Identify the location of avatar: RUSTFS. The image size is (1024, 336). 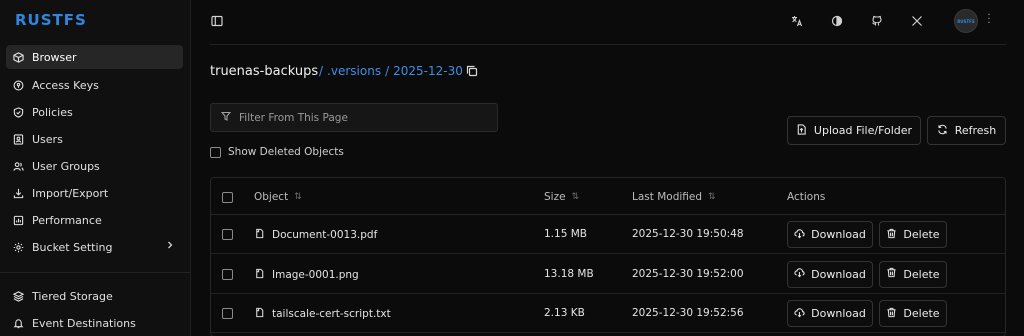
(966, 21).